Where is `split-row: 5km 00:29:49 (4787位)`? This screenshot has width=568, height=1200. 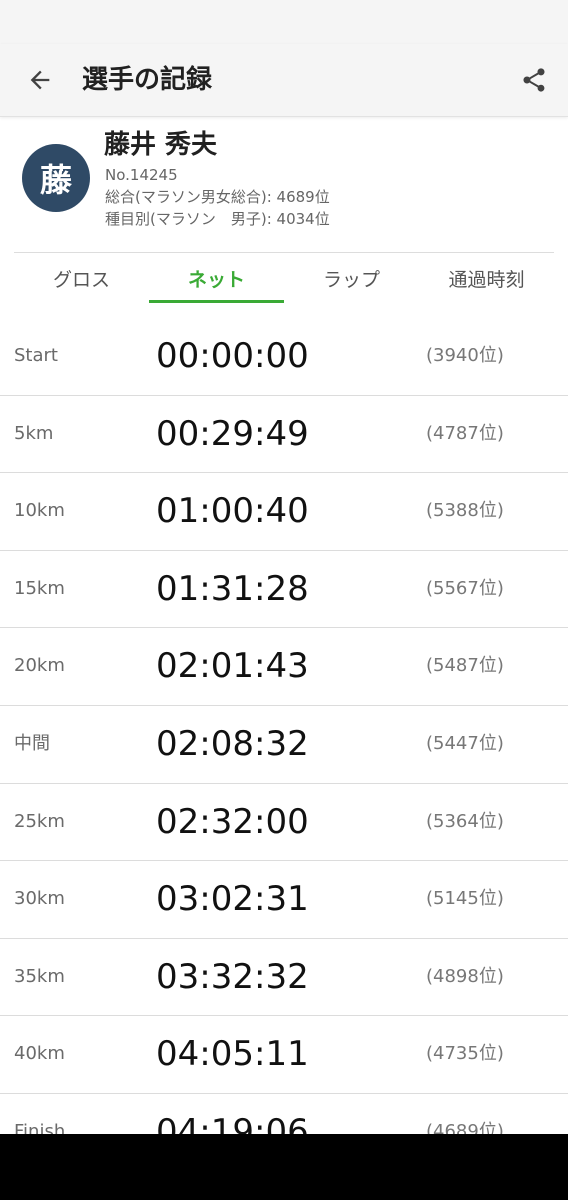
split-row: 5km 00:29:49 (4787位) is located at coordinates (284, 435).